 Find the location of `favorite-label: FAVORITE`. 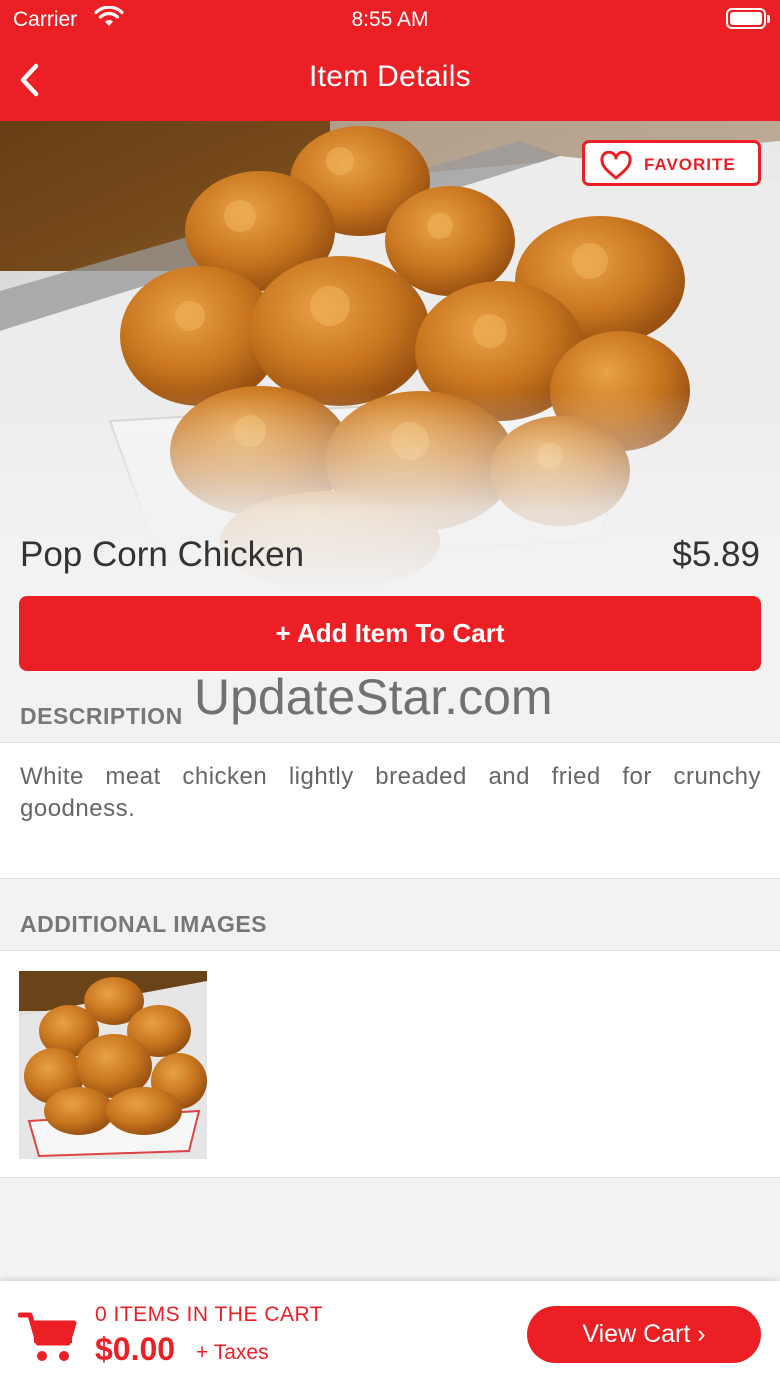

favorite-label: FAVORITE is located at coordinates (690, 164).